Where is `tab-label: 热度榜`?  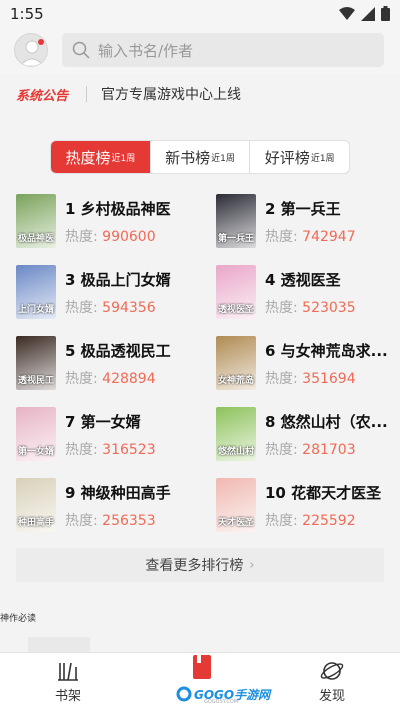
tab-label: 热度榜 is located at coordinates (88, 157).